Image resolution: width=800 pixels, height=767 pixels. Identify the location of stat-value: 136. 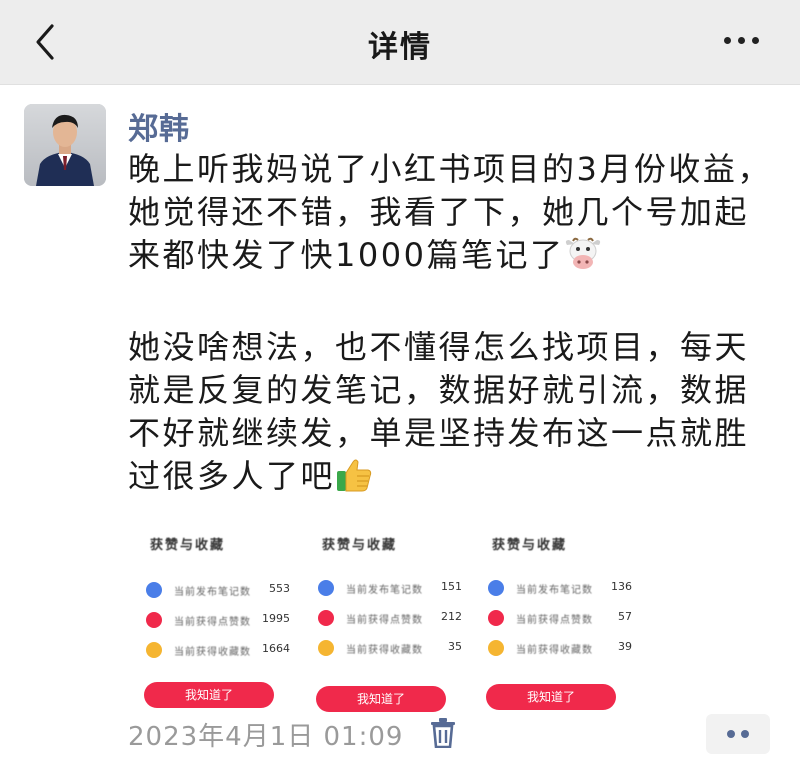
(621, 586).